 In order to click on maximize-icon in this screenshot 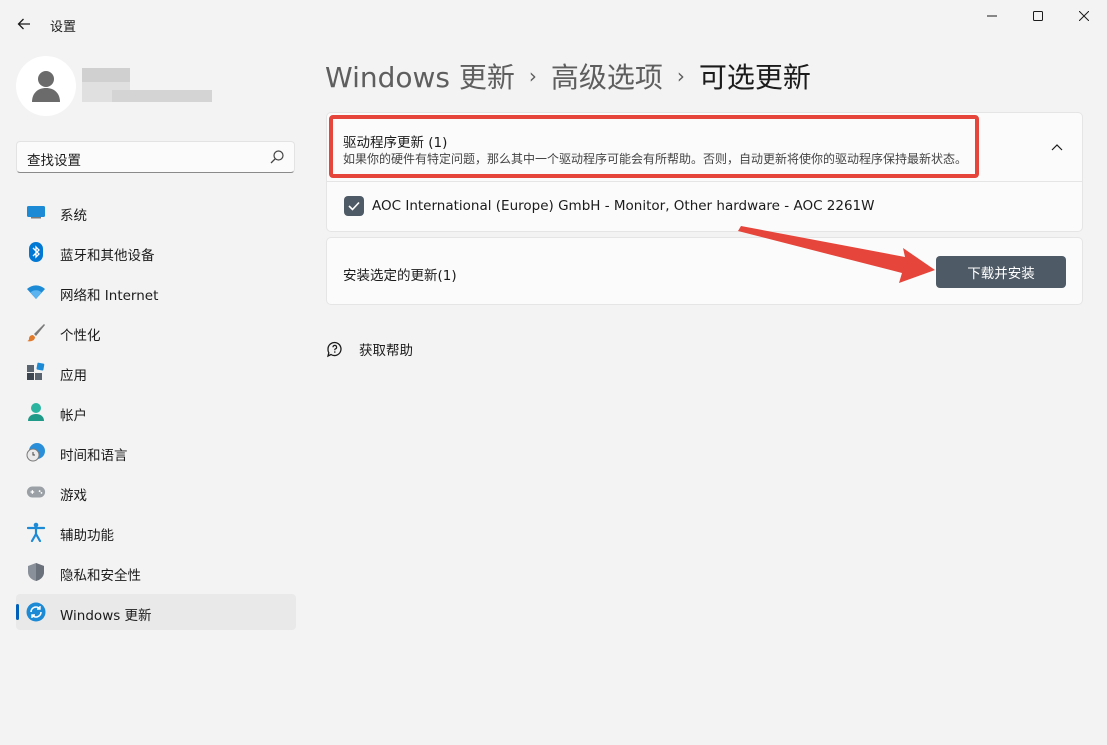, I will do `click(1038, 16)`.